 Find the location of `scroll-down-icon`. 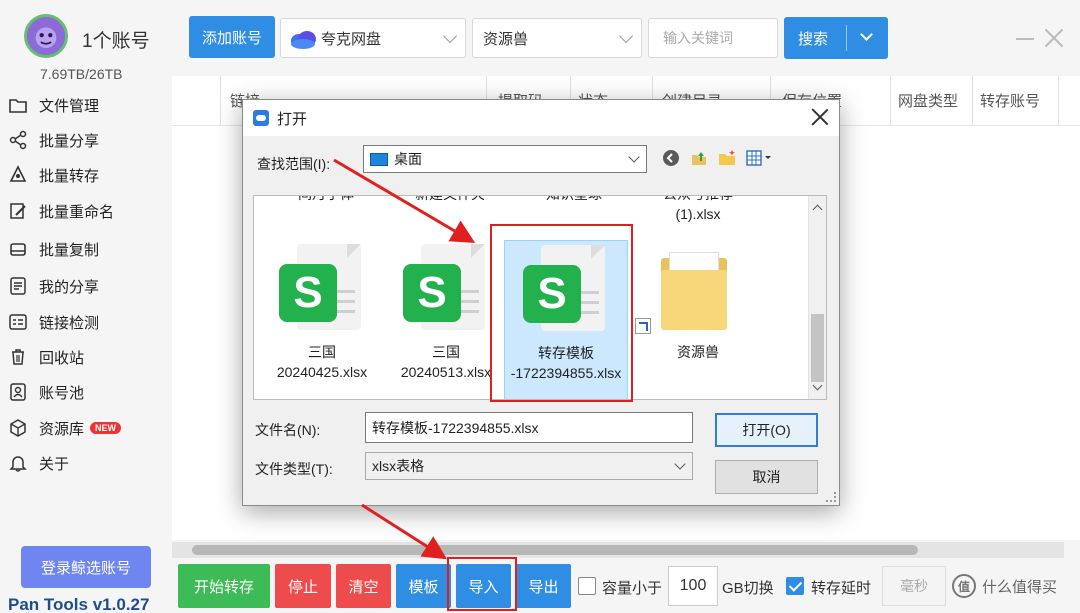

scroll-down-icon is located at coordinates (817, 385).